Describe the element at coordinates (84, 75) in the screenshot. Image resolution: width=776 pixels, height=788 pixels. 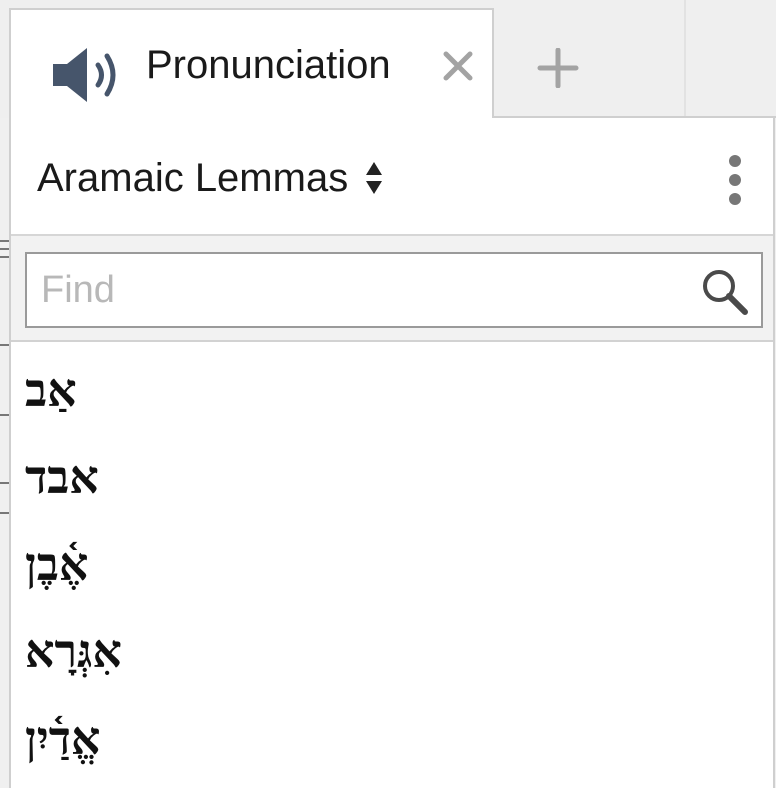
I see `speaker-icon` at that location.